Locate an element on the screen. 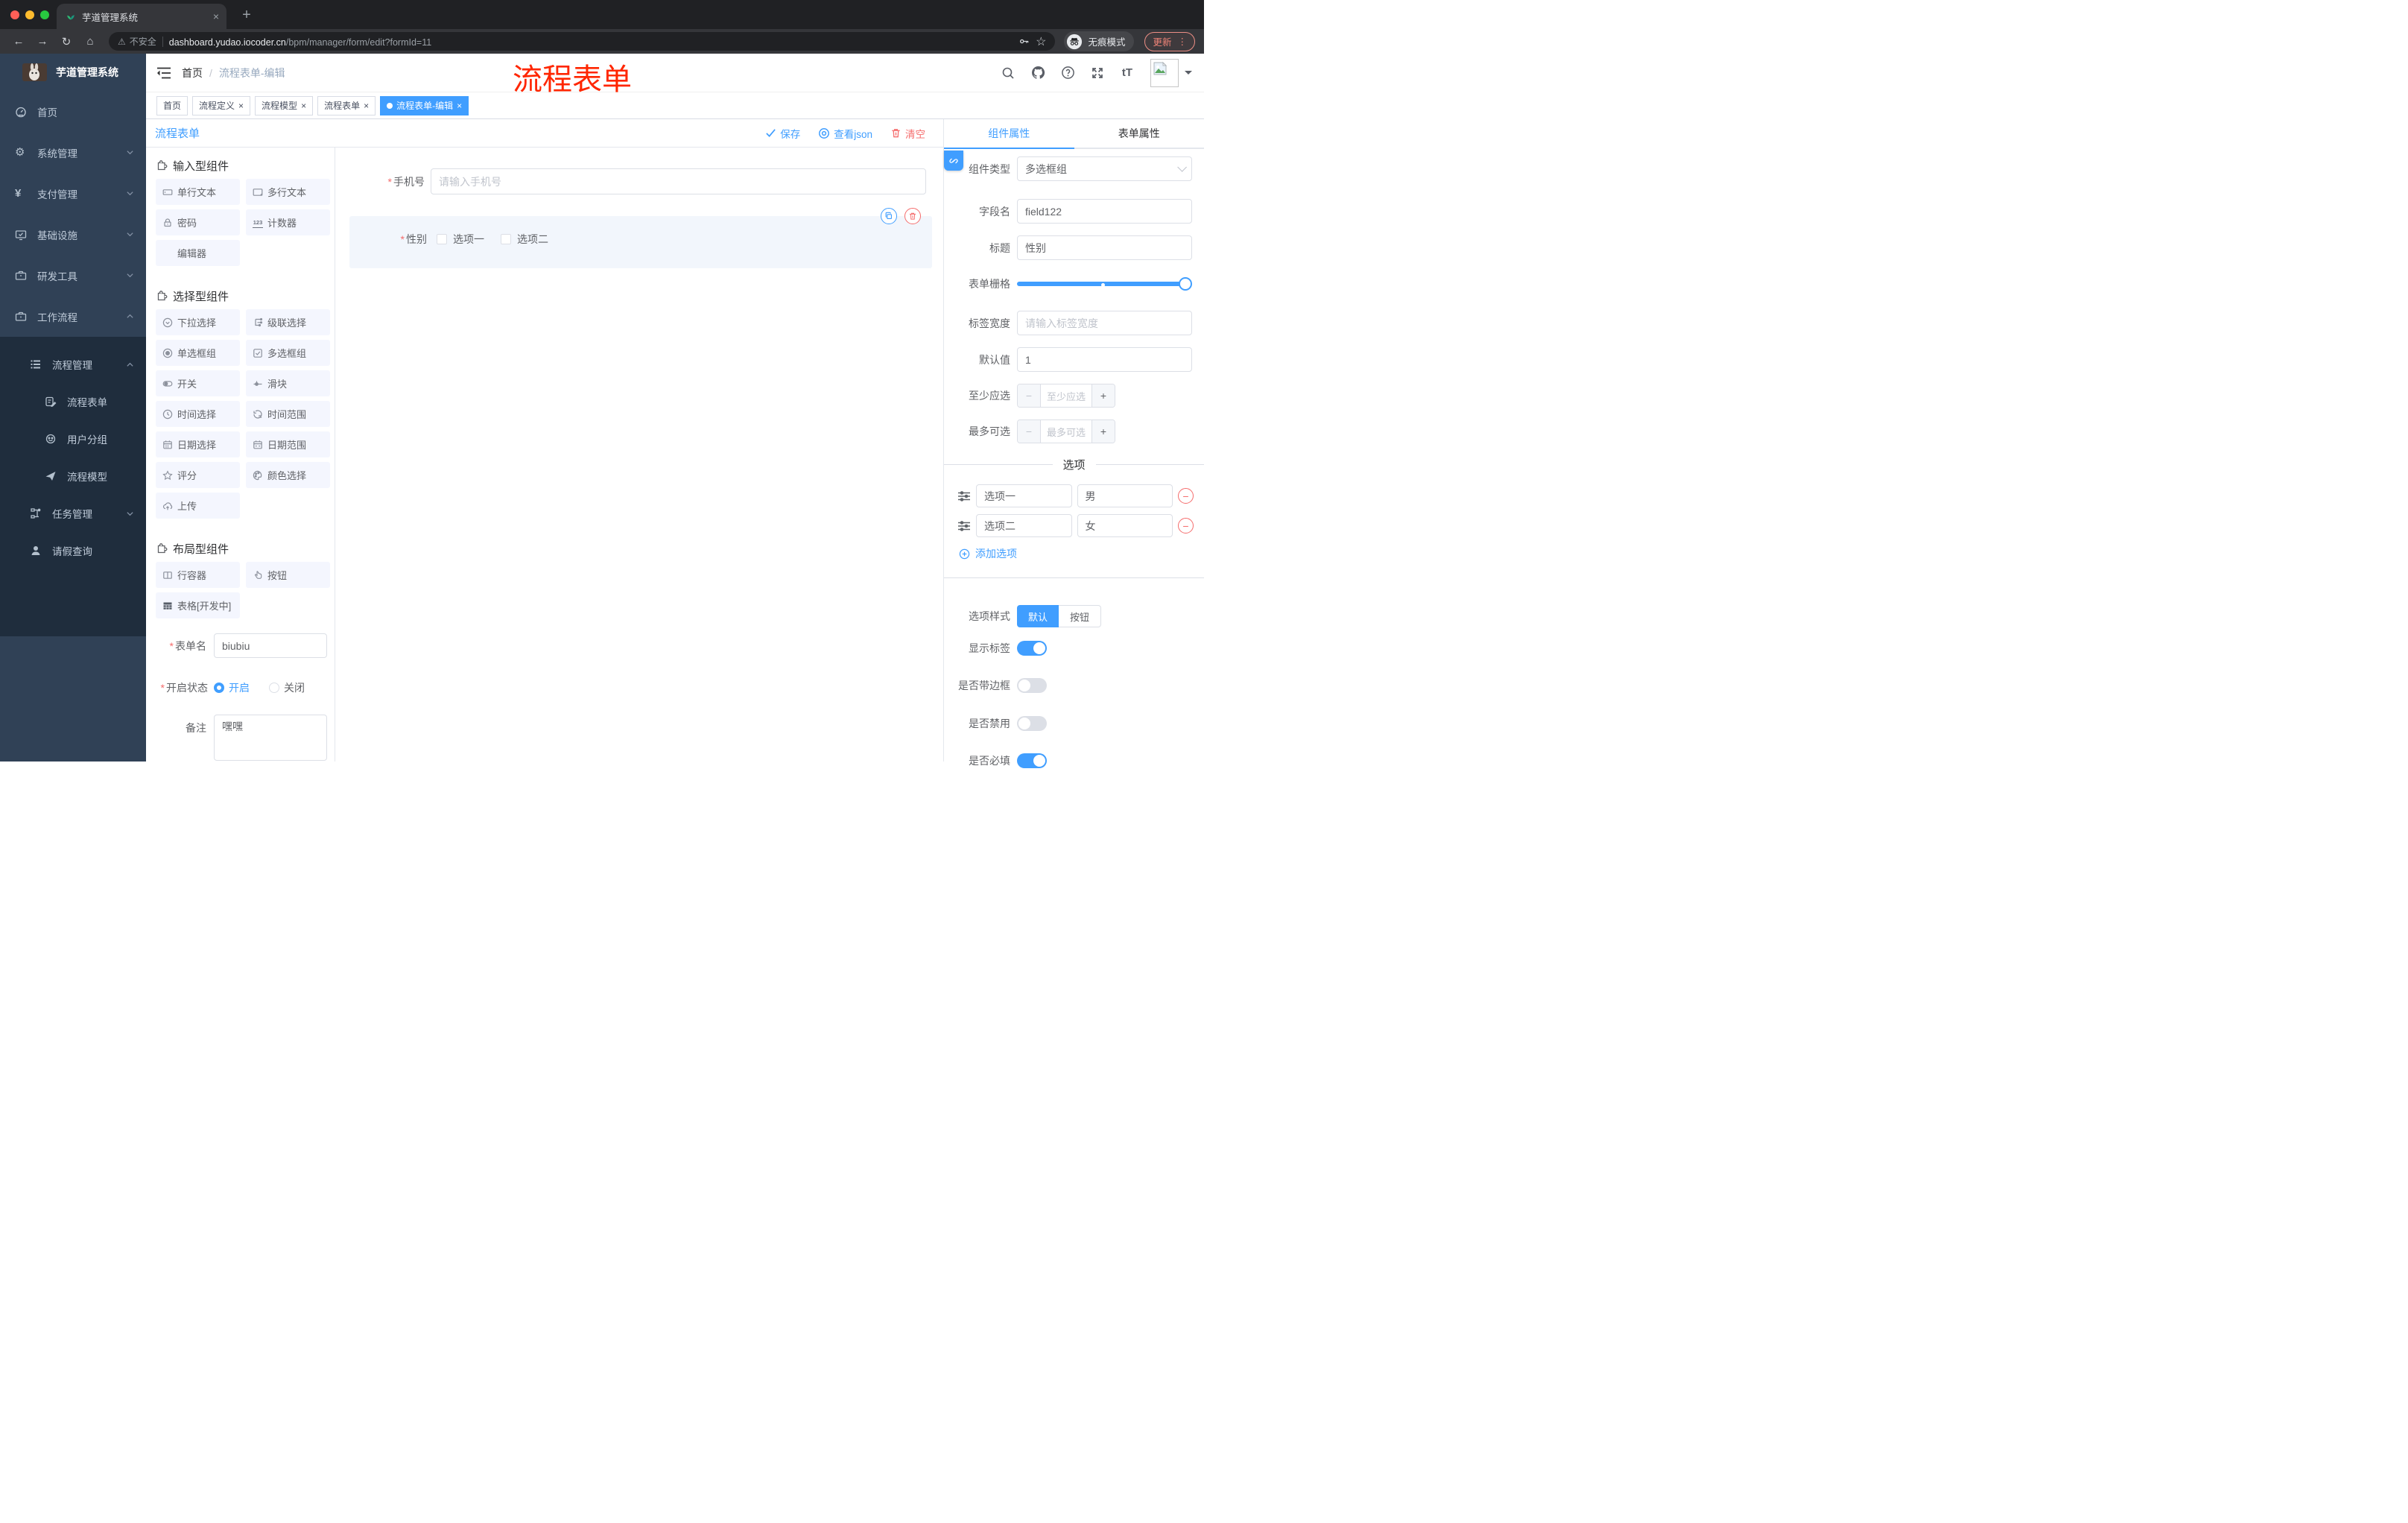  sidebar-item-home: 首页 is located at coordinates (73, 112).